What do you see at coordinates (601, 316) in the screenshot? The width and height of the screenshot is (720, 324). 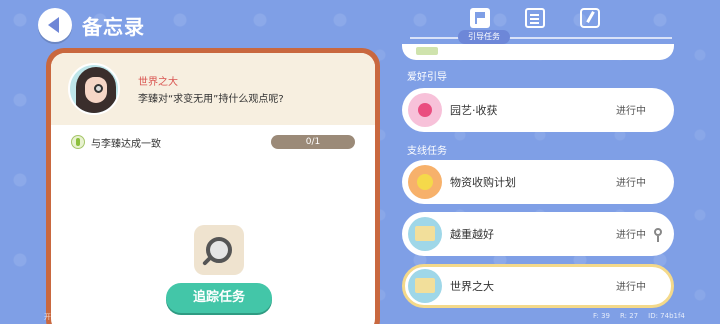 I see `footer-f: F: 39` at bounding box center [601, 316].